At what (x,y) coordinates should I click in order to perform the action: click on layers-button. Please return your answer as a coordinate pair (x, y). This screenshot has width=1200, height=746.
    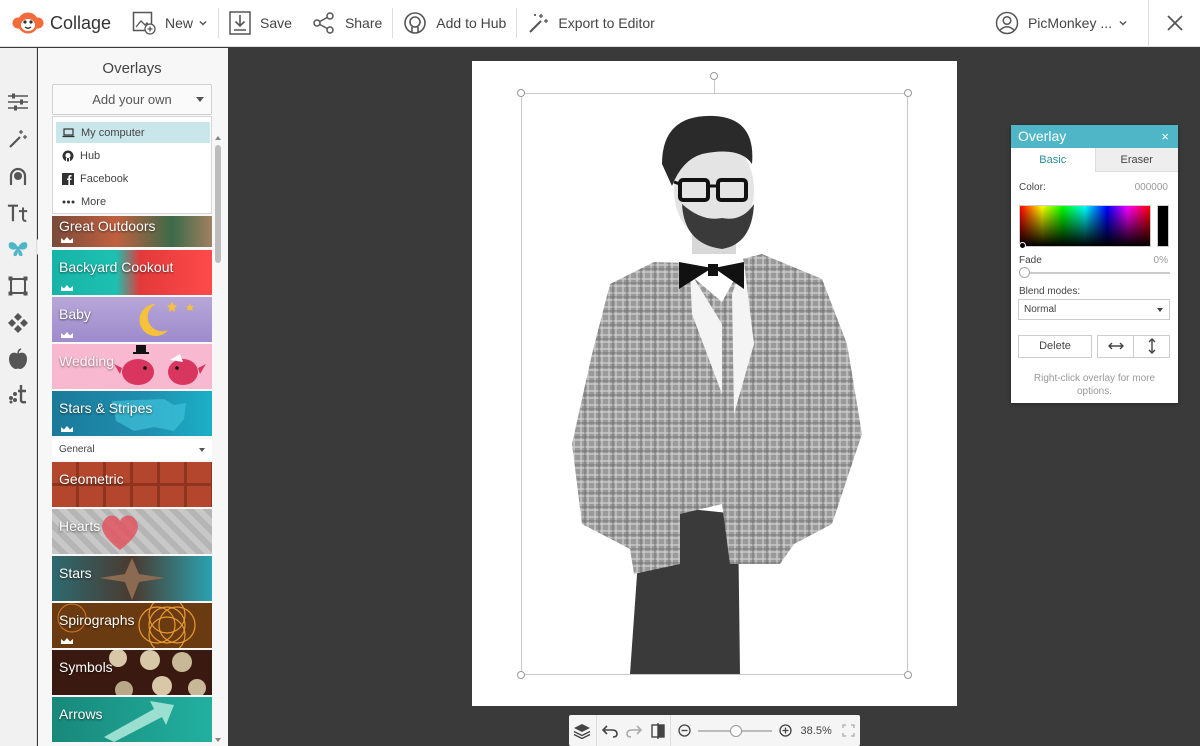
    Looking at the image, I should click on (583, 730).